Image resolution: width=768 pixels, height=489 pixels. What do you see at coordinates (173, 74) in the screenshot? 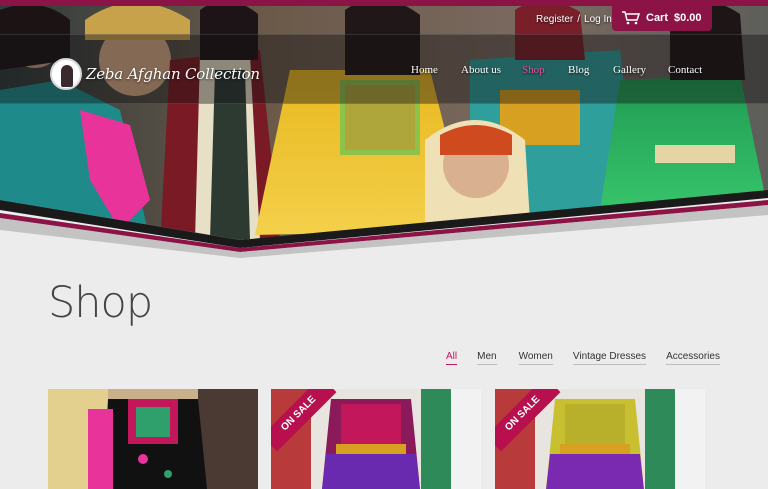
I see `logo-text: Zeba Afghan Collection` at bounding box center [173, 74].